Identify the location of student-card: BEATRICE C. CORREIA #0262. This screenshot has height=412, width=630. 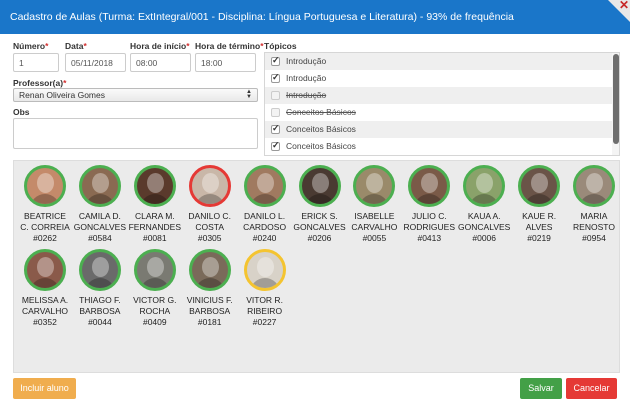
(45, 204).